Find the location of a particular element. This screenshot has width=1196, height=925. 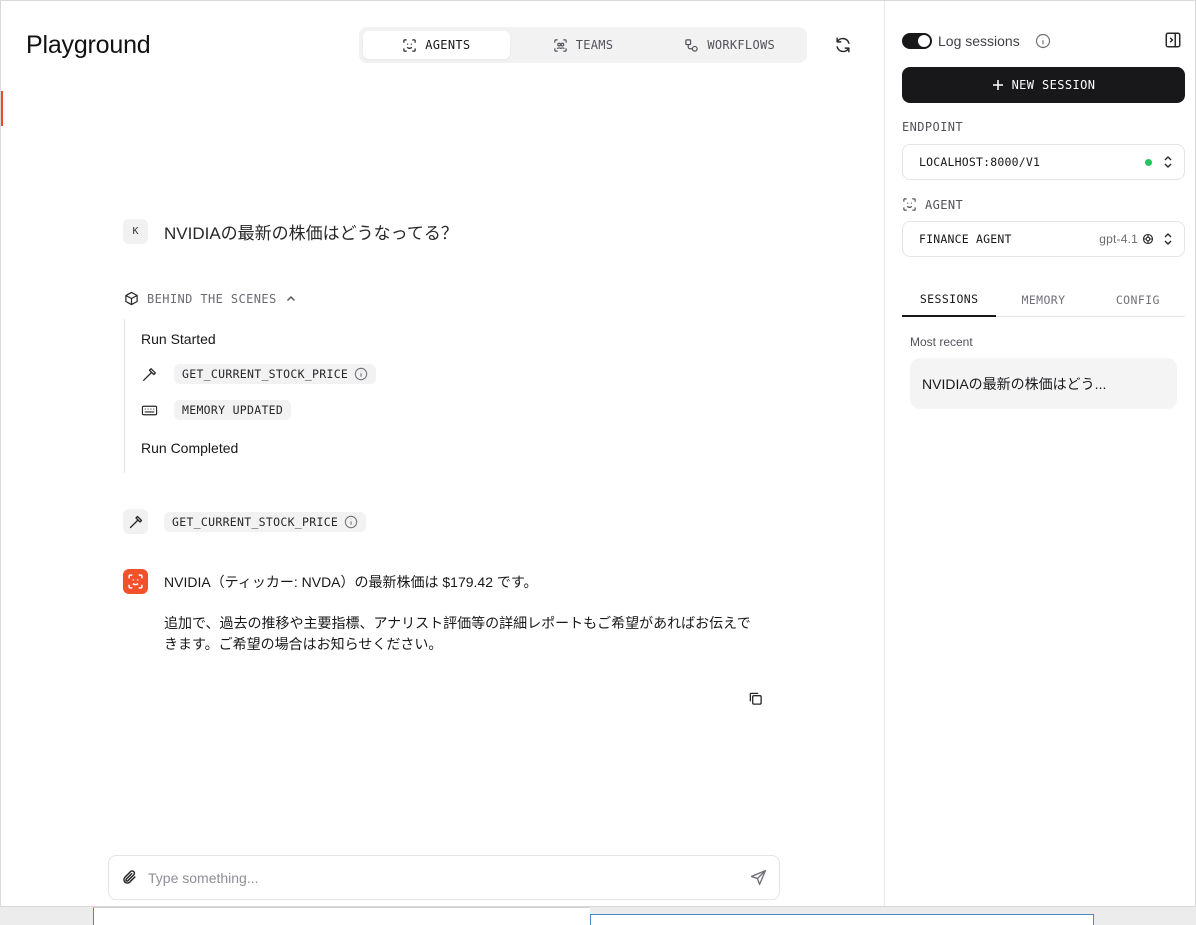

agent-message-line: NVIDIA（ティッカー: NVDA）の最新株価は $179.42 です。 is located at coordinates (351, 582).